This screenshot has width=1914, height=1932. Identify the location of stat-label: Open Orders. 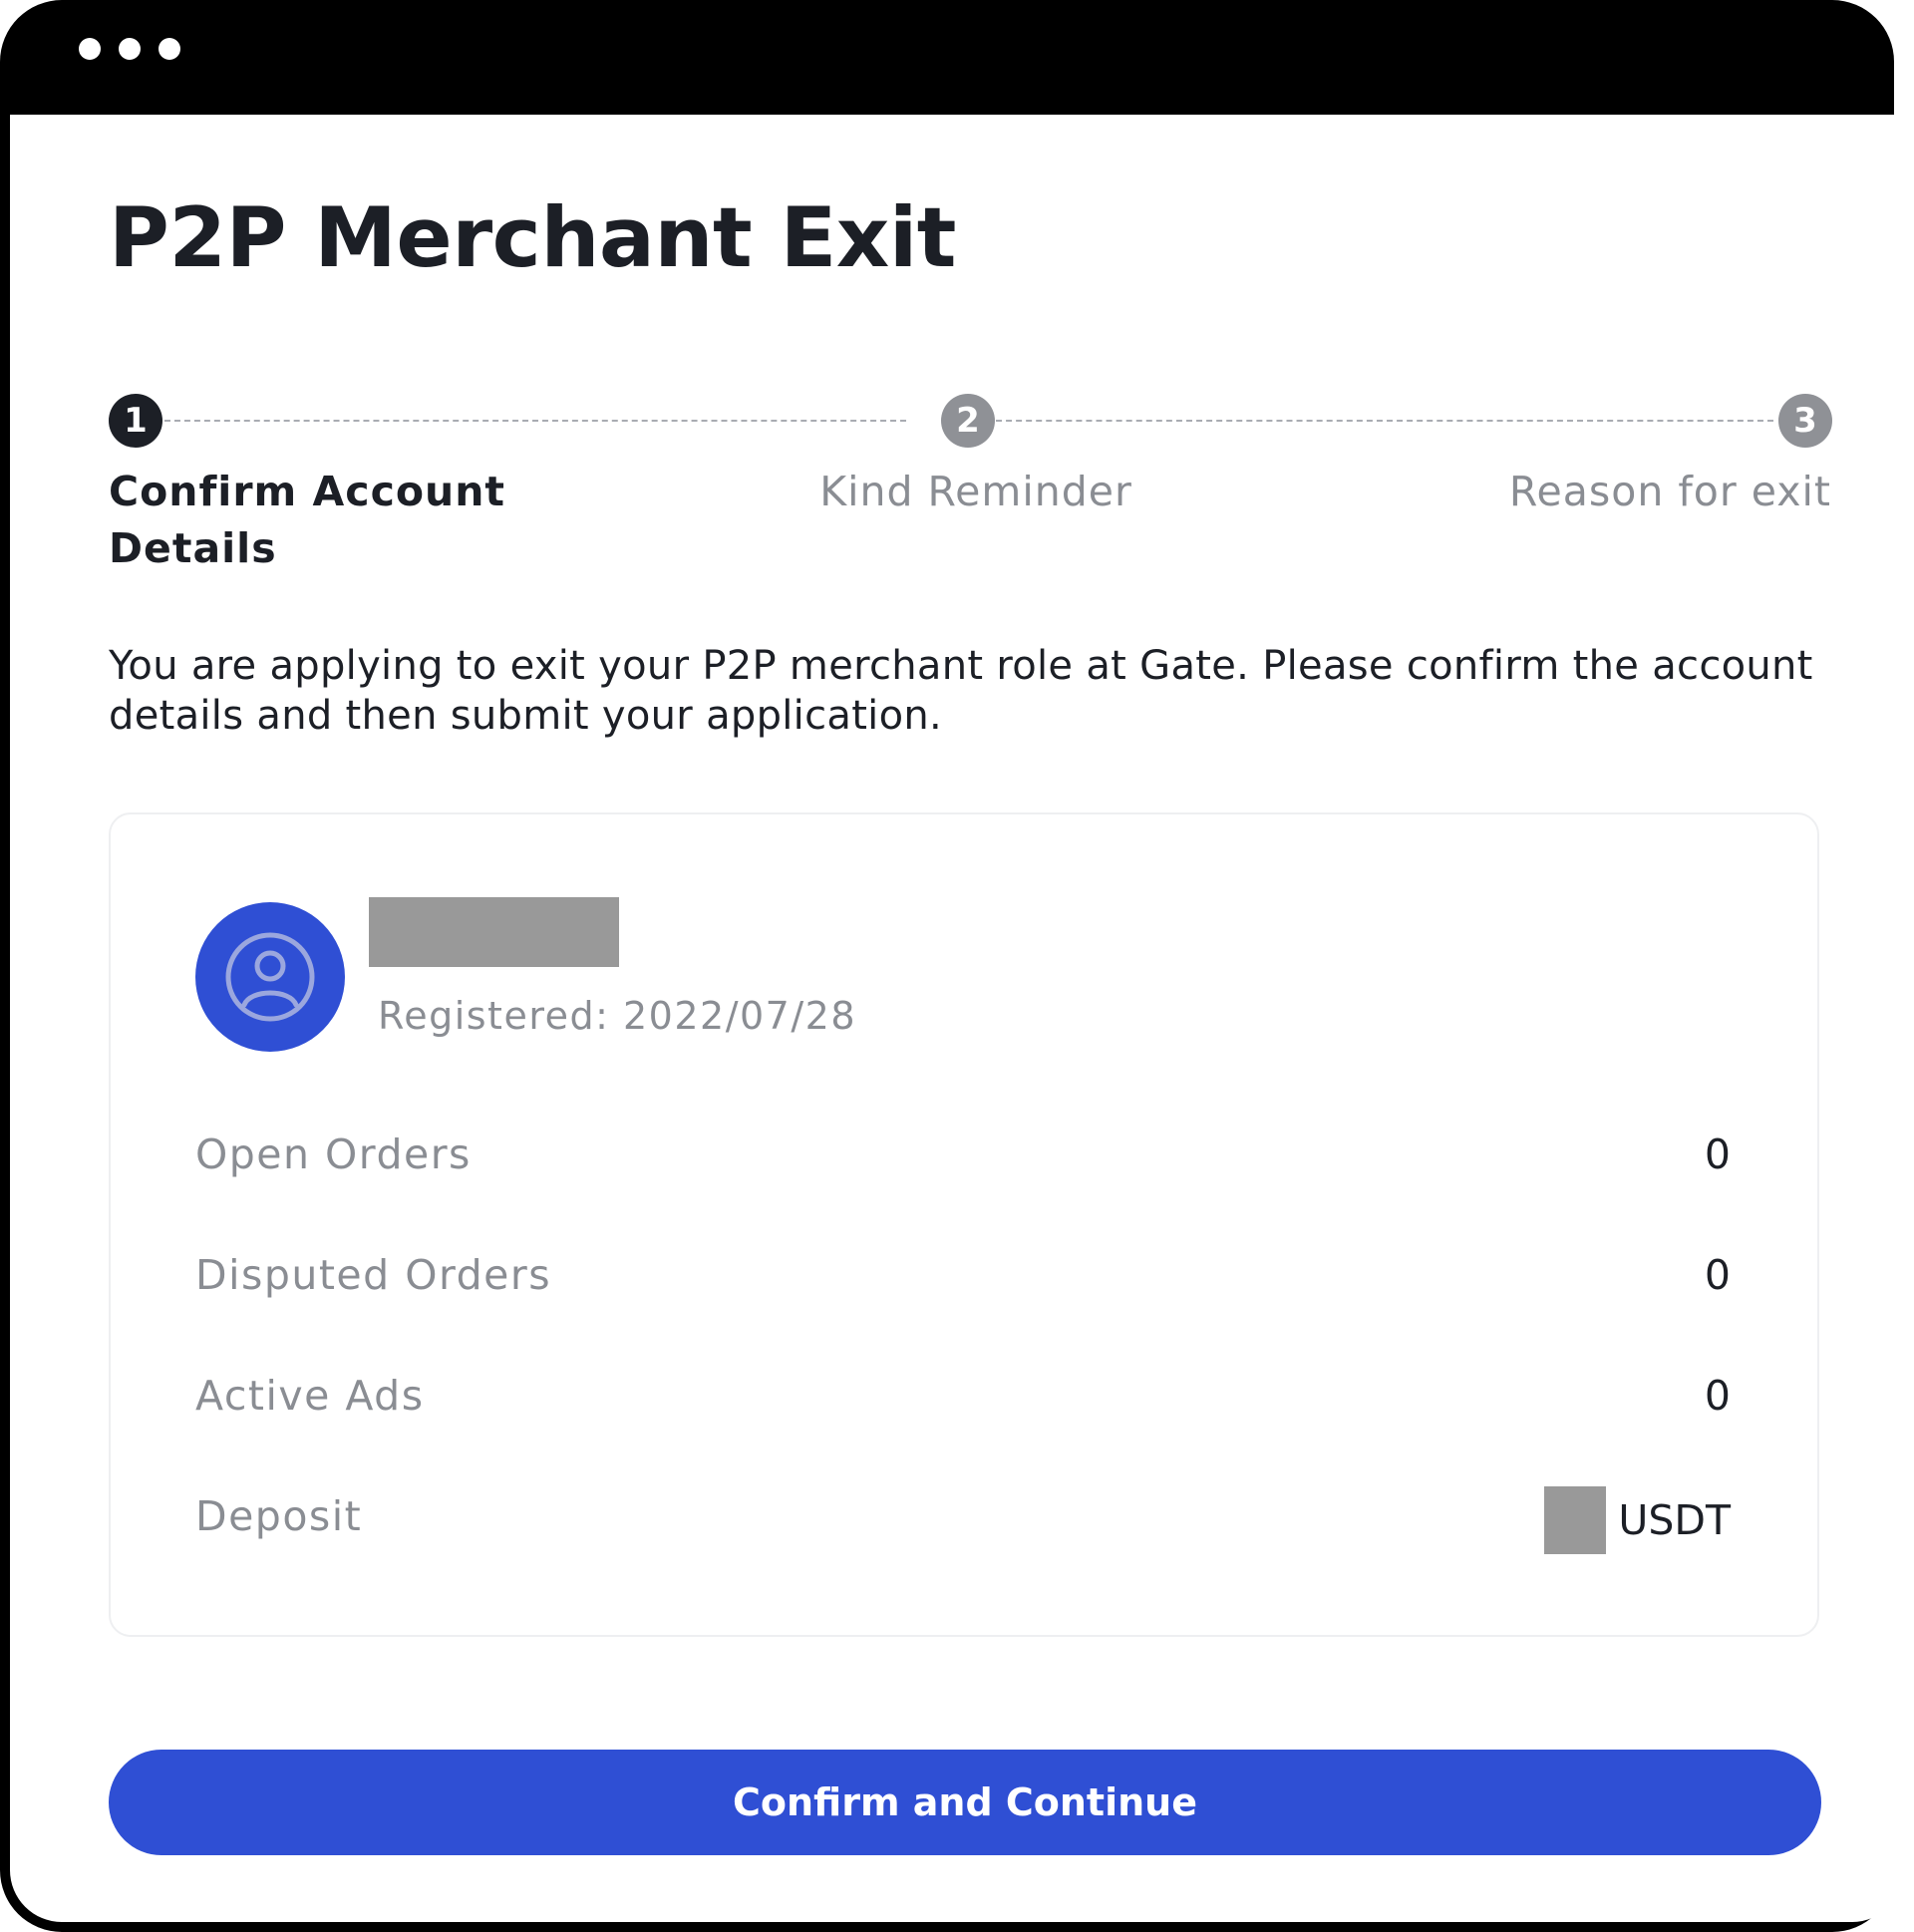
(333, 1154).